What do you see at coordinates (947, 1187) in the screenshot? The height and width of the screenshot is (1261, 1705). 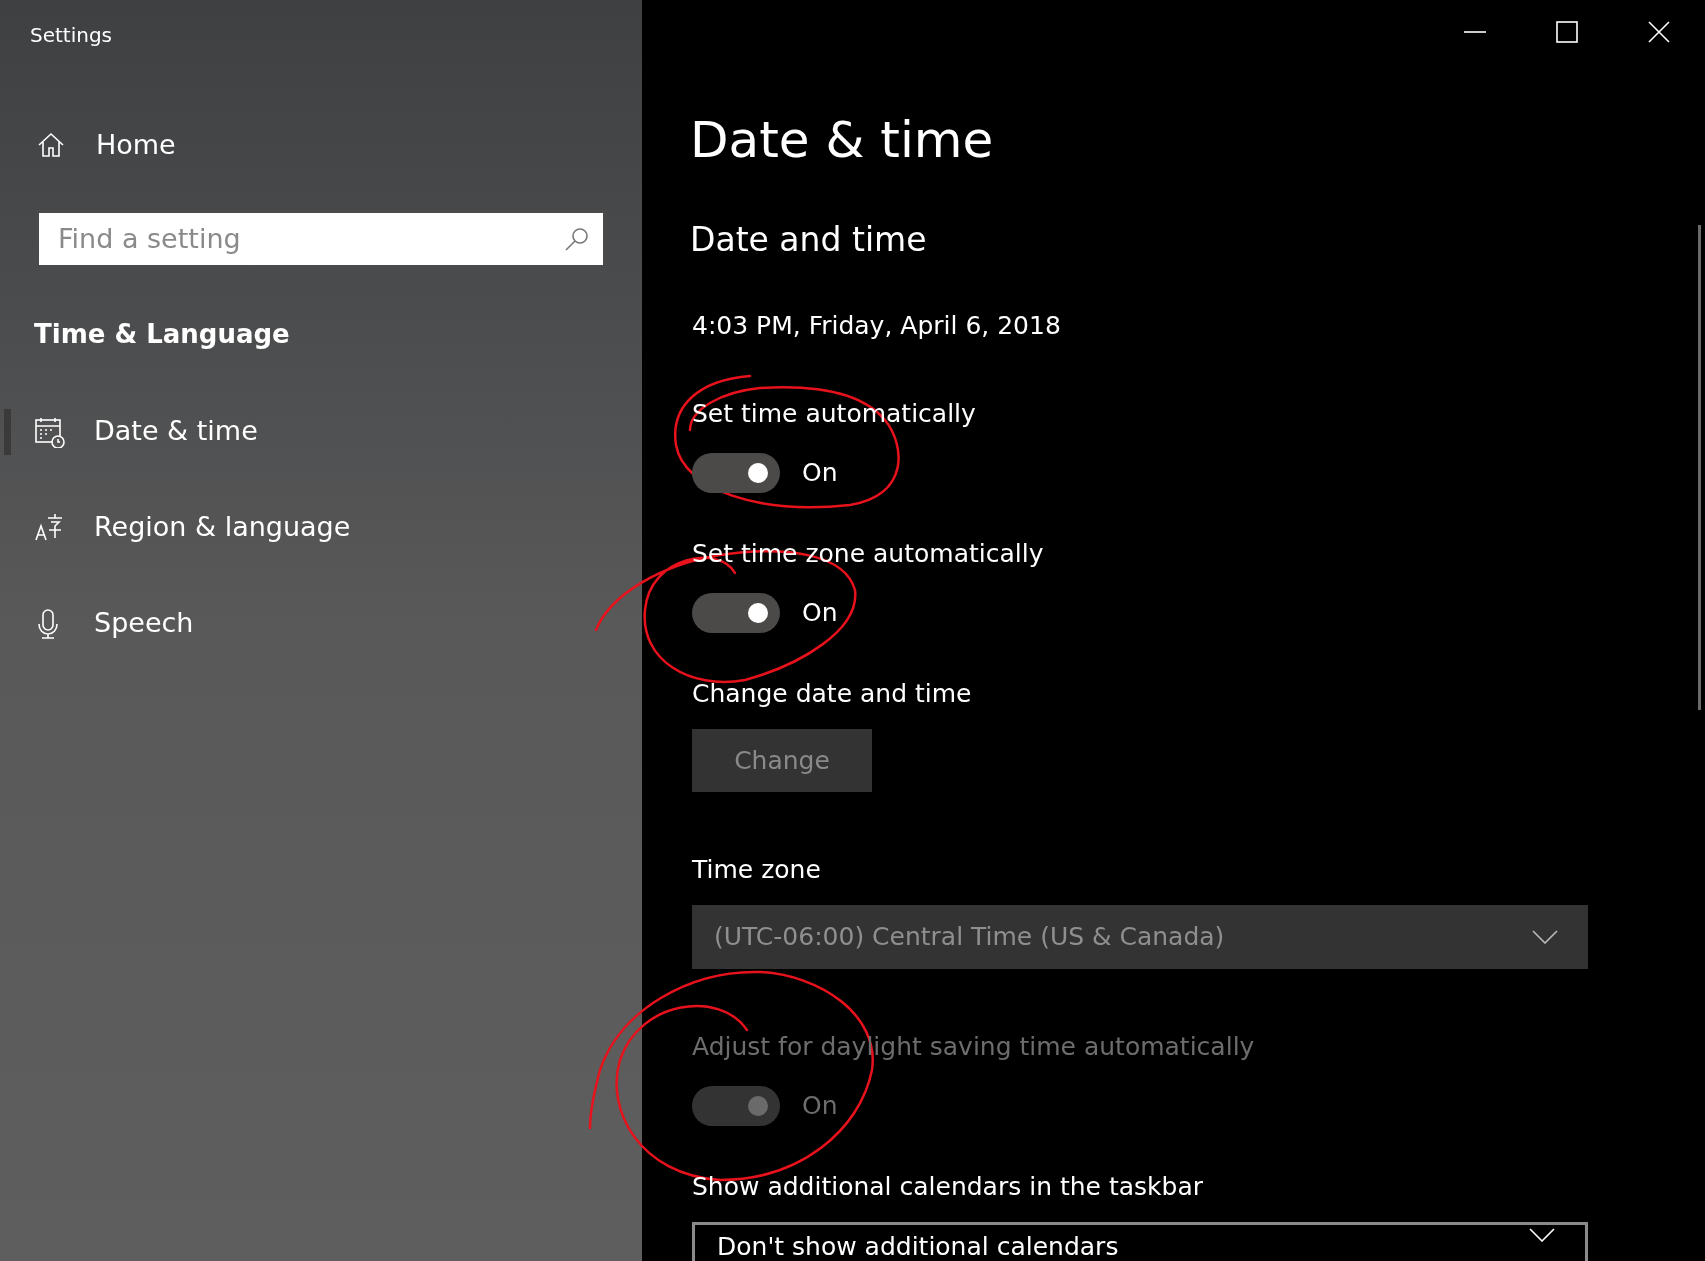 I see `setting-label: Show additional calendars in the taskbar` at bounding box center [947, 1187].